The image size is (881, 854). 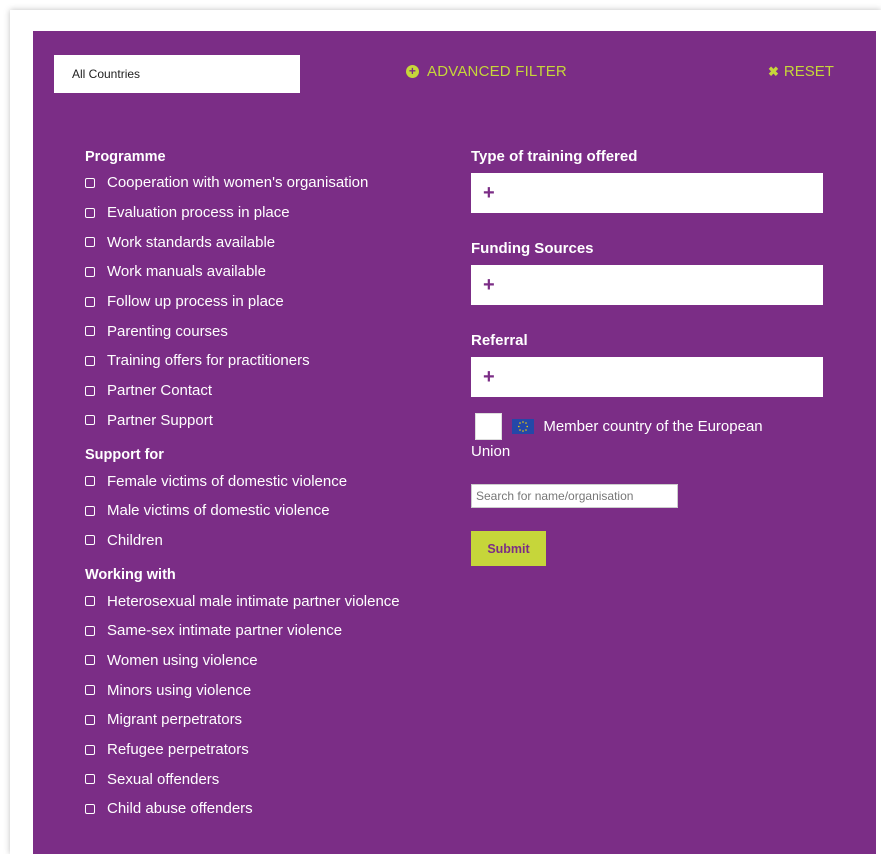 What do you see at coordinates (647, 193) in the screenshot?
I see `training-type-selector: +` at bounding box center [647, 193].